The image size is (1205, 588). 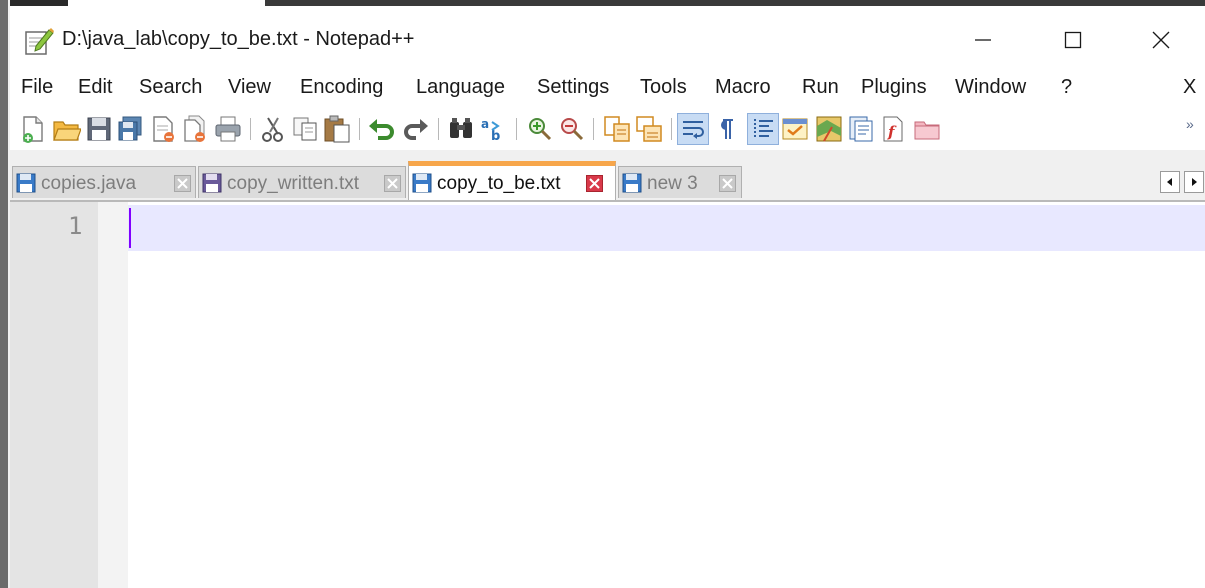 I want to click on toolbar-overflow-button: », so click(x=1190, y=124).